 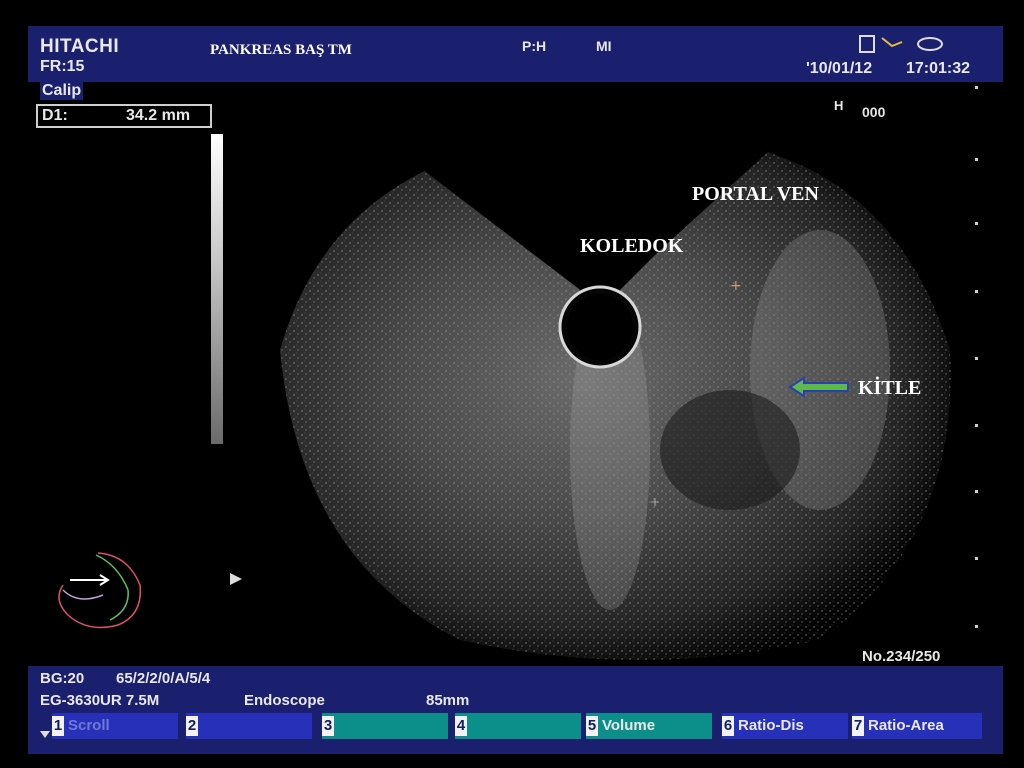 I want to click on frame-counter: No.234/250, so click(x=901, y=656).